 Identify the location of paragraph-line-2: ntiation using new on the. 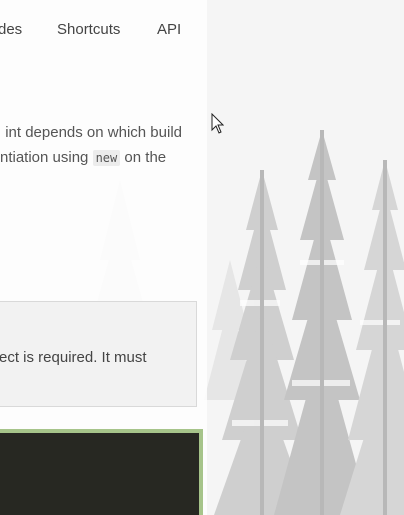
(83, 158).